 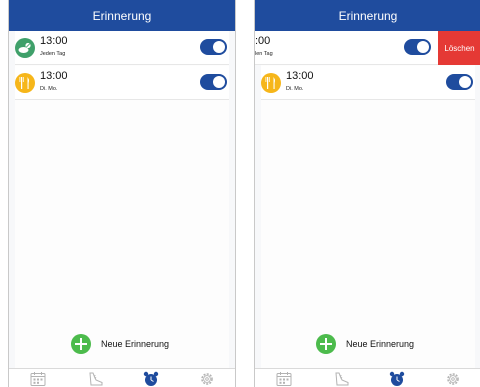 What do you see at coordinates (122, 48) in the screenshot?
I see `reminder-row: 13:00 Jeden Tag` at bounding box center [122, 48].